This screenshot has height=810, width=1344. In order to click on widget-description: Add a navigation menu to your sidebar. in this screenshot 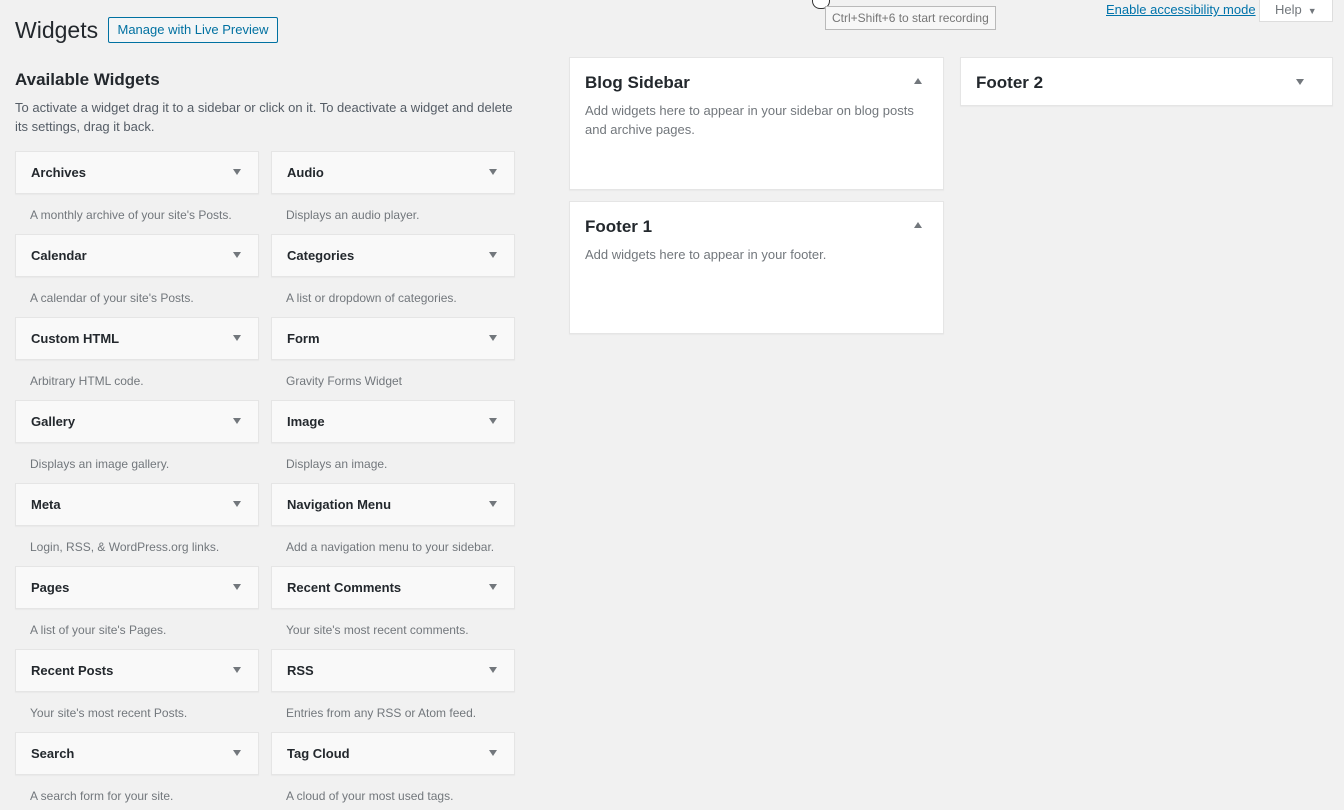, I will do `click(390, 547)`.